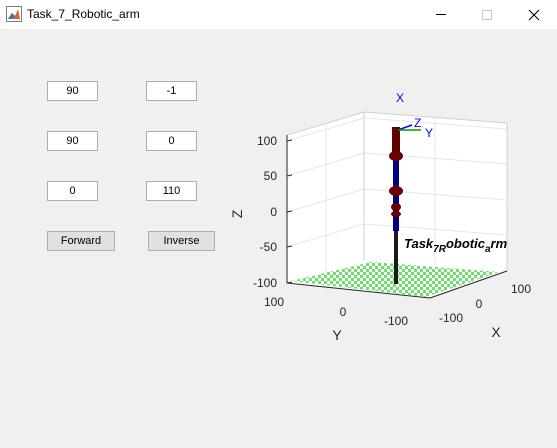 This screenshot has height=448, width=557. I want to click on close-button, so click(534, 14).